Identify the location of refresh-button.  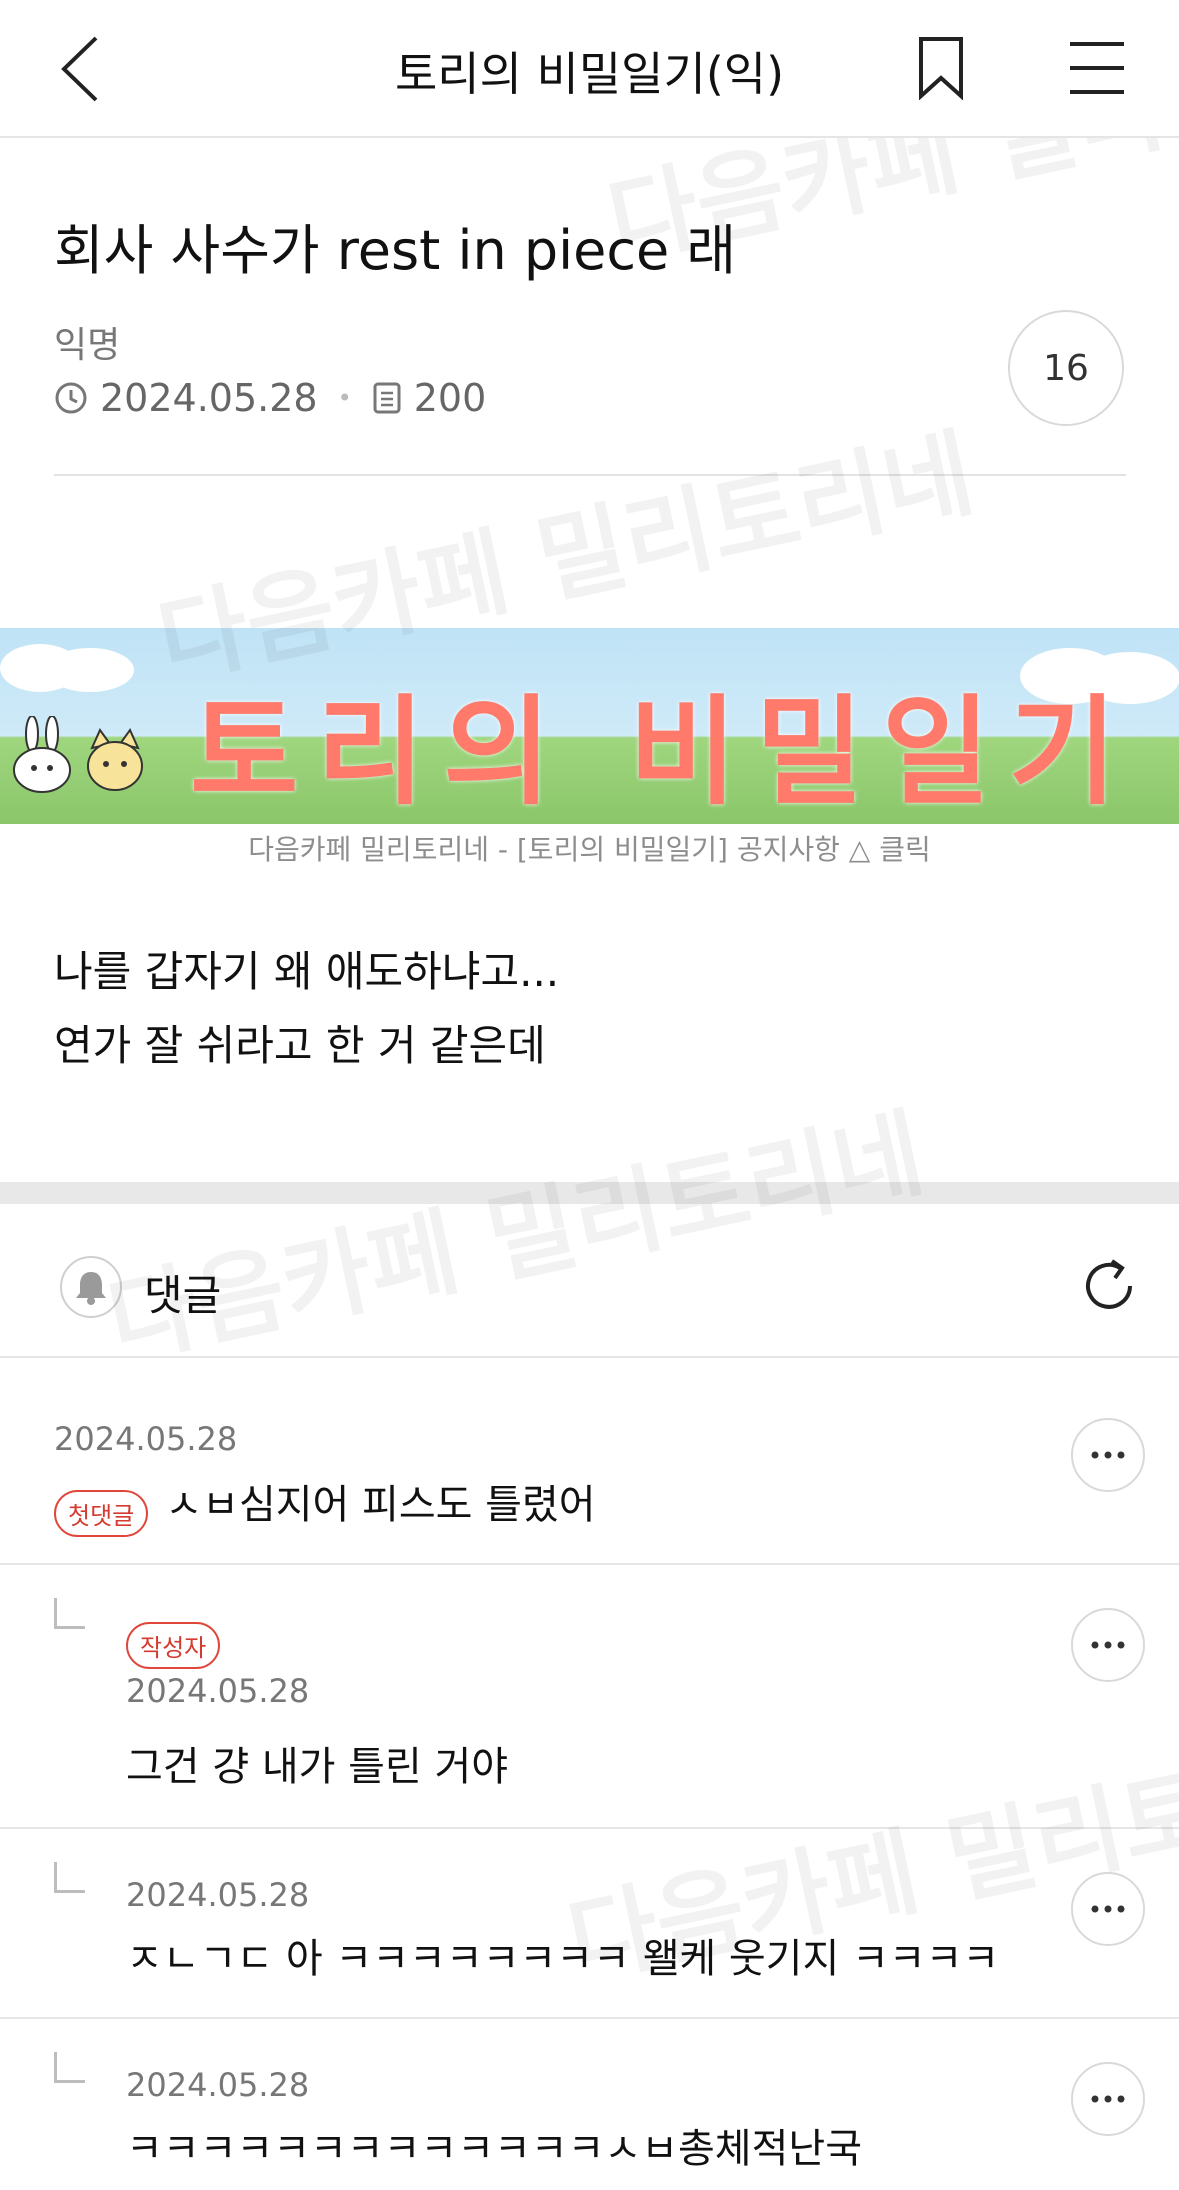
(1109, 1286).